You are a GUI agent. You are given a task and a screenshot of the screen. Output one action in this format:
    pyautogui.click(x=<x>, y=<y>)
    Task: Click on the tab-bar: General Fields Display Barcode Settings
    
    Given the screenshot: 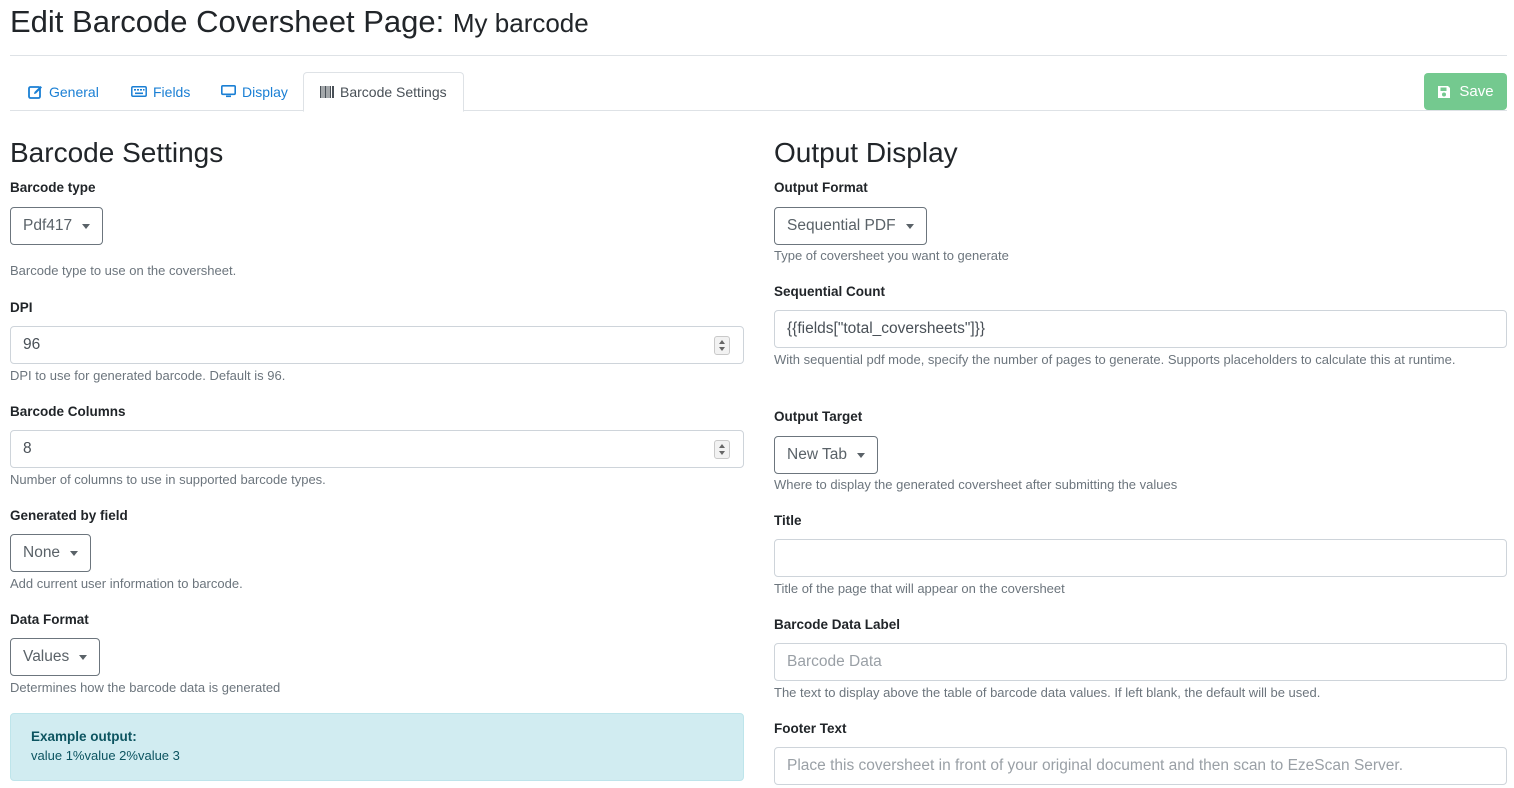 What is the action you would take?
    pyautogui.click(x=758, y=92)
    